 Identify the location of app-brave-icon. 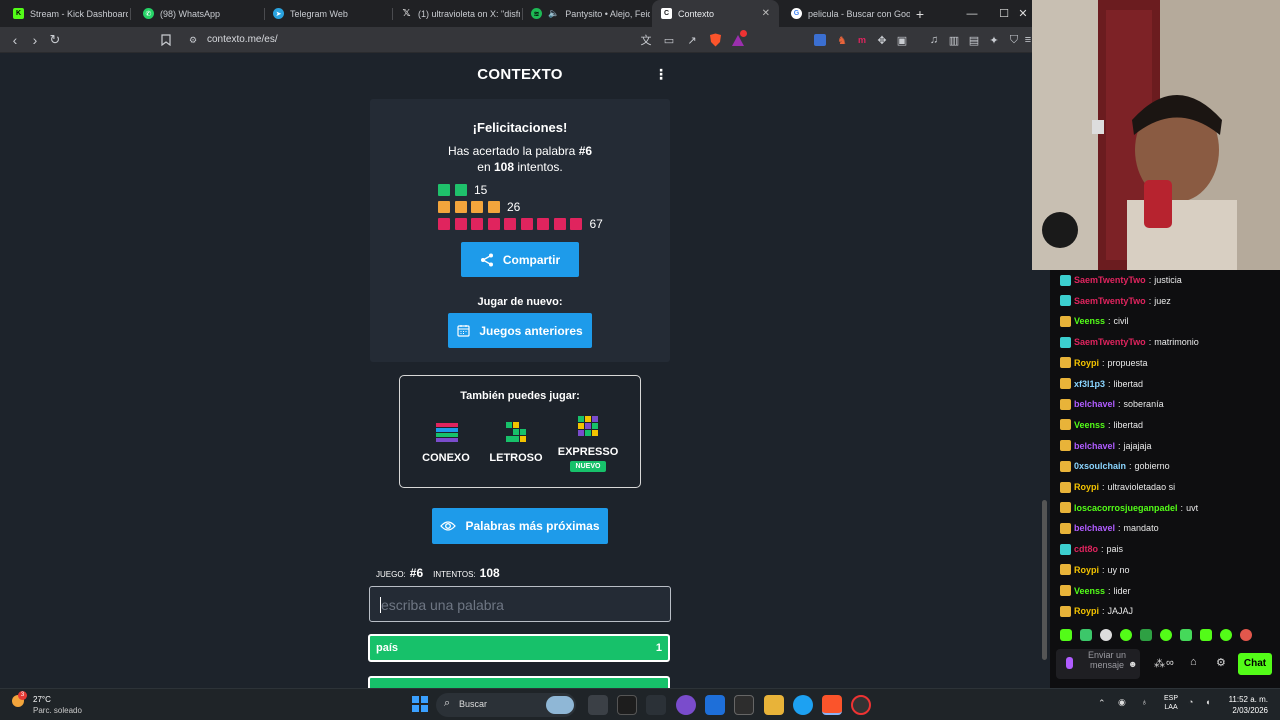
(832, 705).